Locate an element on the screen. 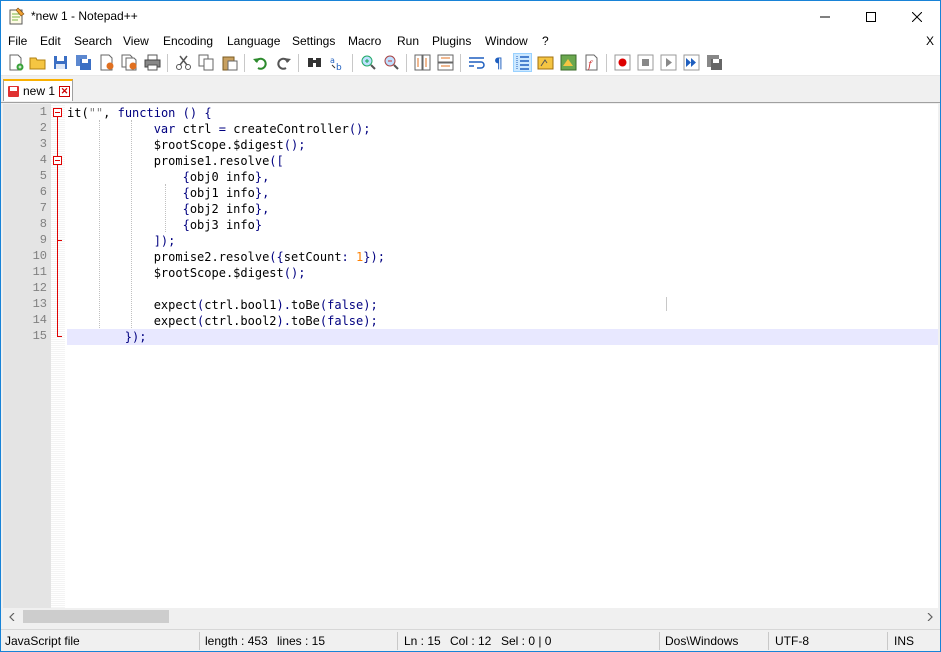 This screenshot has height=652, width=941. menu-encoding: Encoding is located at coordinates (188, 41).